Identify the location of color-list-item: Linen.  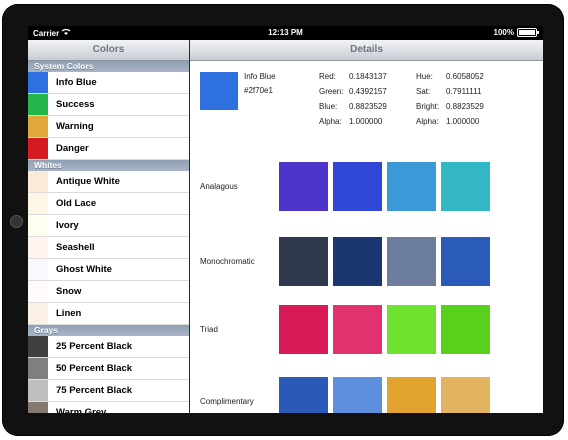
(108, 314).